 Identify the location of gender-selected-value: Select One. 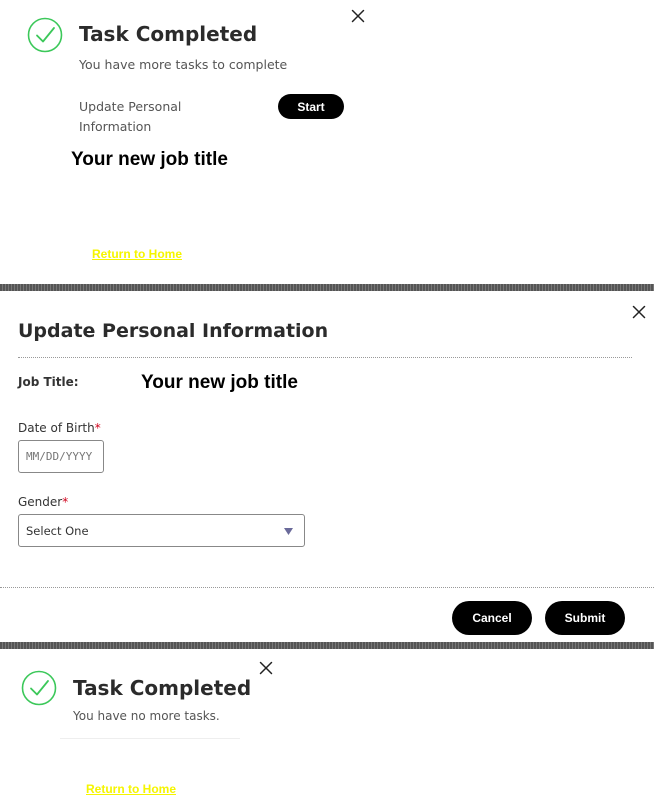
(57, 530).